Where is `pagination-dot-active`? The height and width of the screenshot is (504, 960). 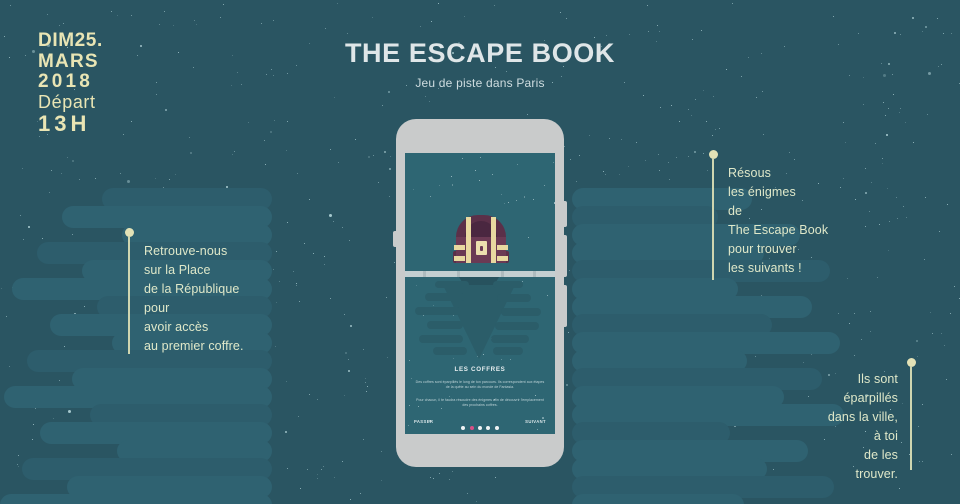
pagination-dot-active is located at coordinates (471, 427).